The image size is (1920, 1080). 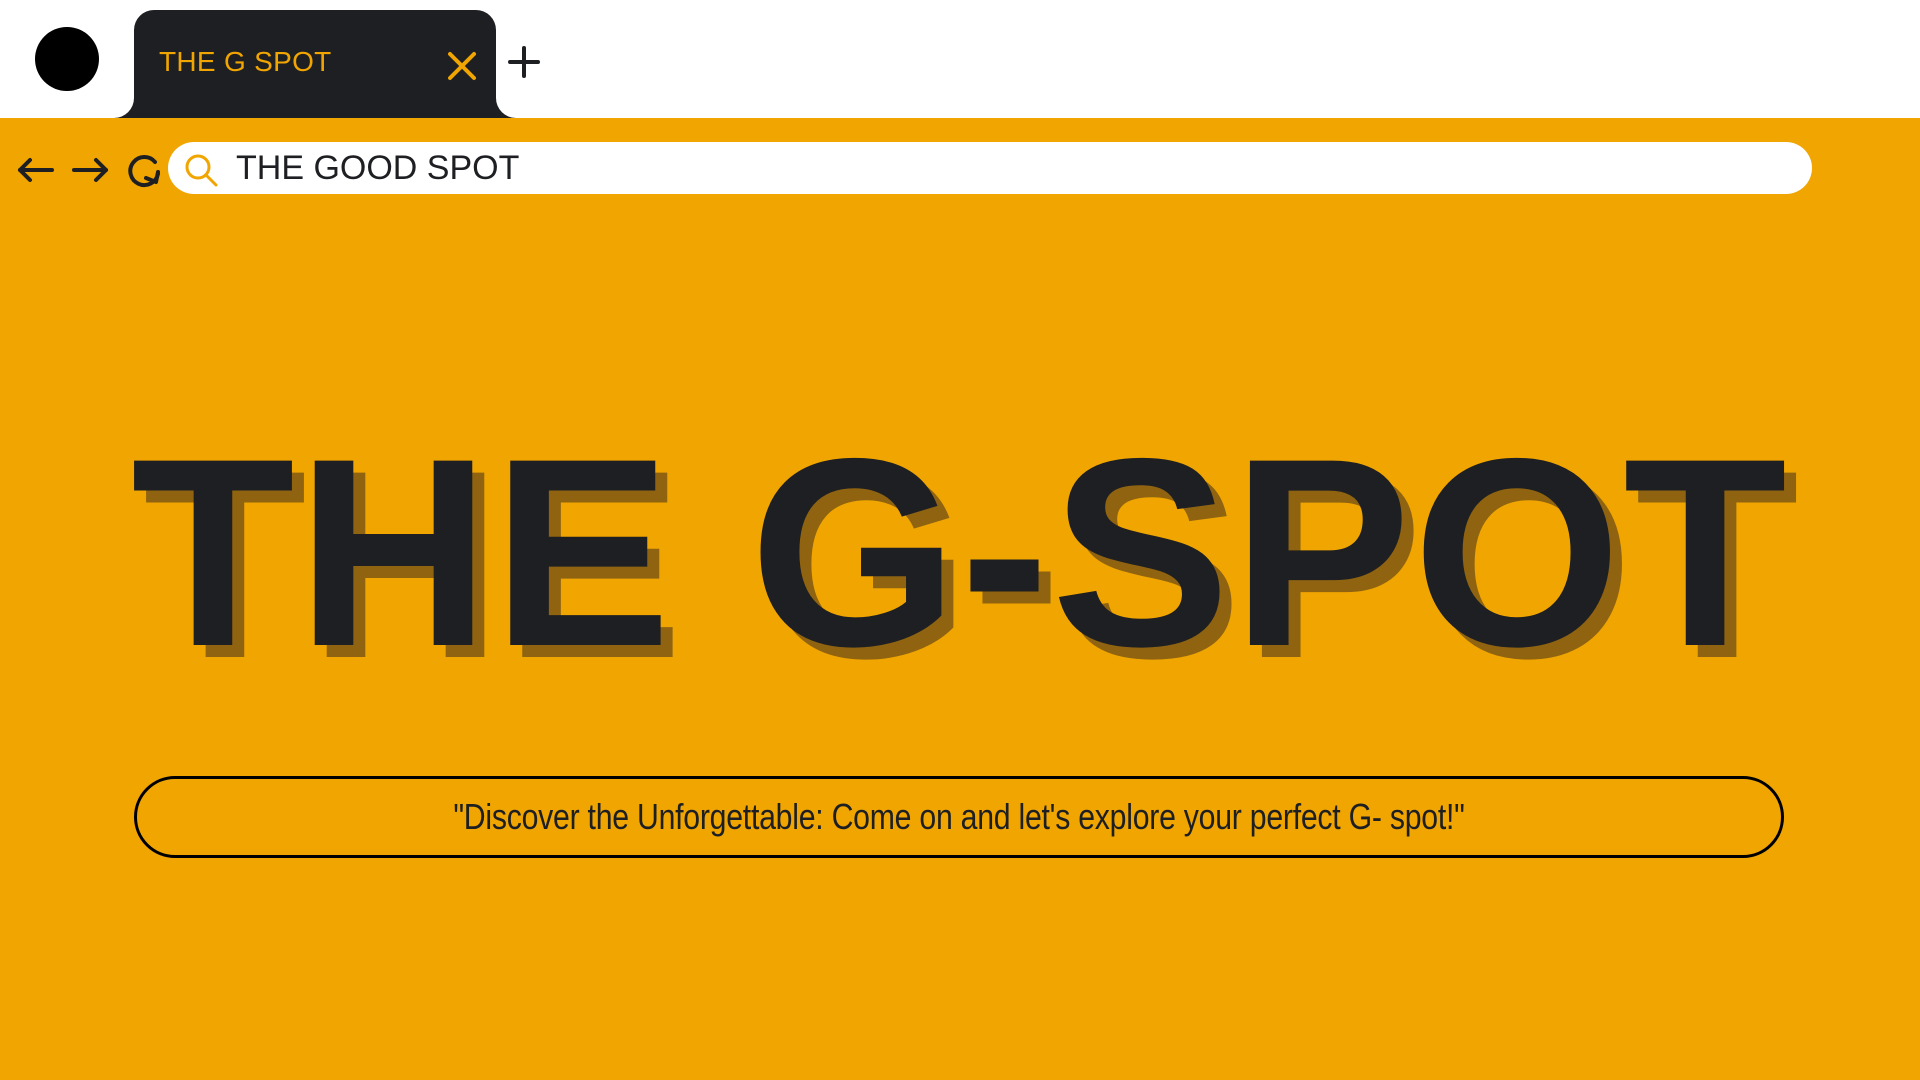 What do you see at coordinates (36, 170) in the screenshot?
I see `arrow-left-icon` at bounding box center [36, 170].